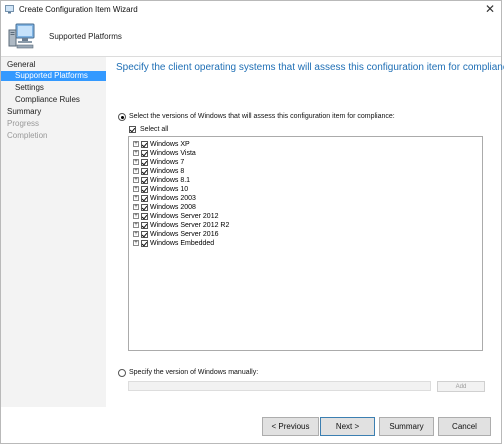  I want to click on radio-manual-version, so click(122, 373).